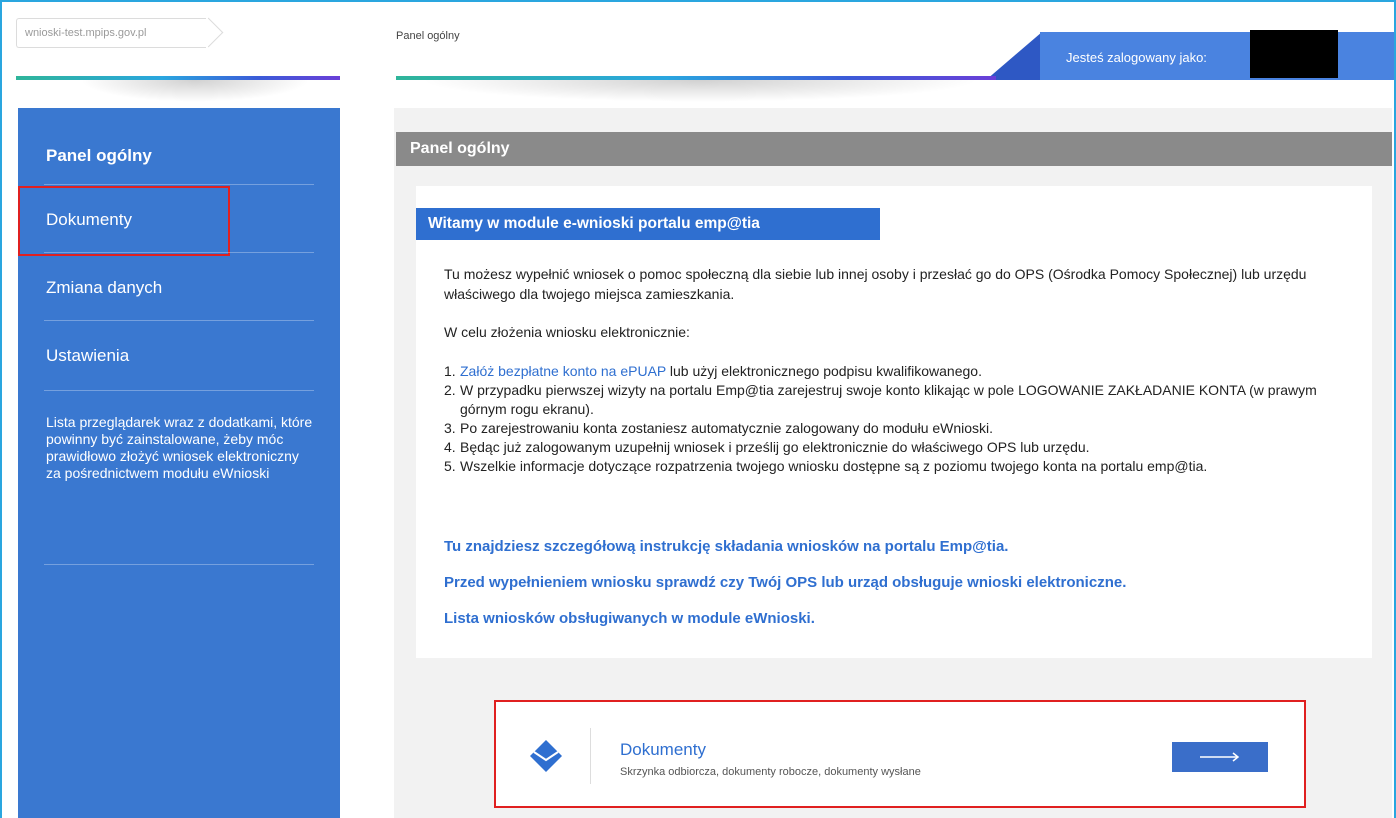 Image resolution: width=1396 pixels, height=818 pixels. Describe the element at coordinates (1, 410) in the screenshot. I see `window-border` at that location.